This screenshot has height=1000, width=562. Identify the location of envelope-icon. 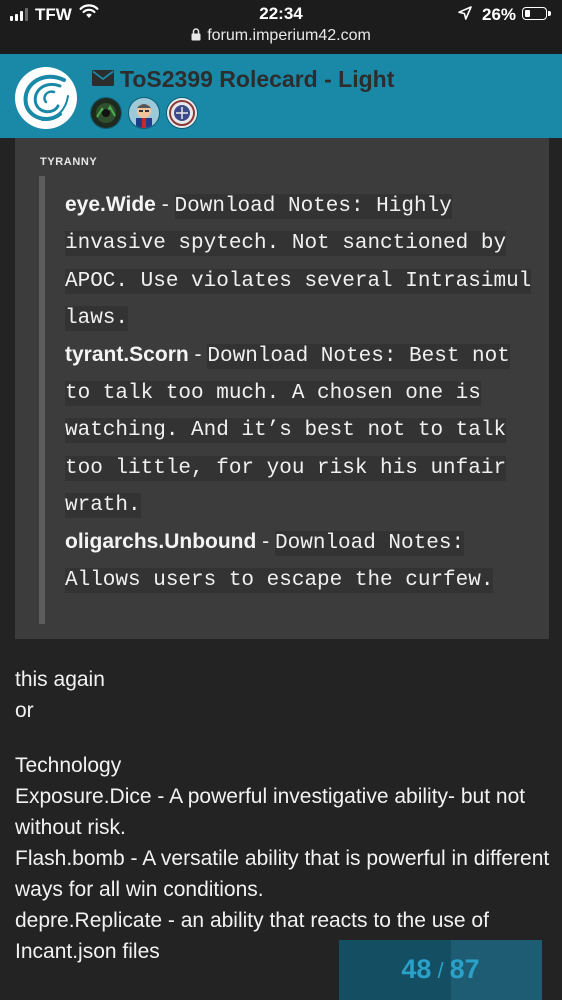
(103, 80).